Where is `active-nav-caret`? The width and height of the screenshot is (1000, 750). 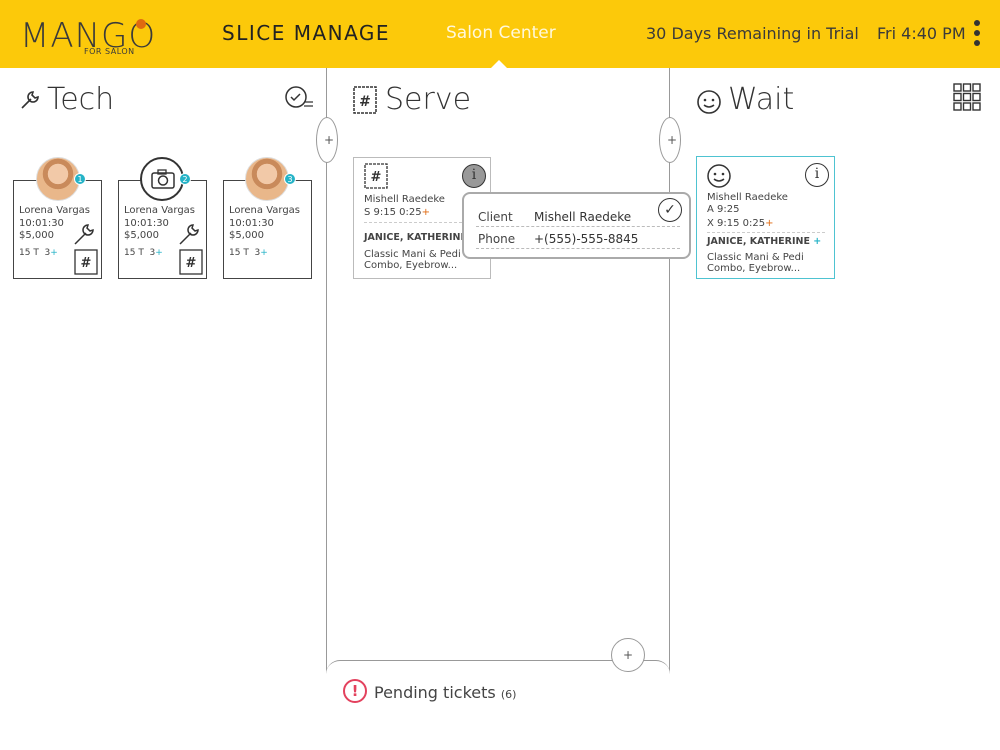 active-nav-caret is located at coordinates (499, 64).